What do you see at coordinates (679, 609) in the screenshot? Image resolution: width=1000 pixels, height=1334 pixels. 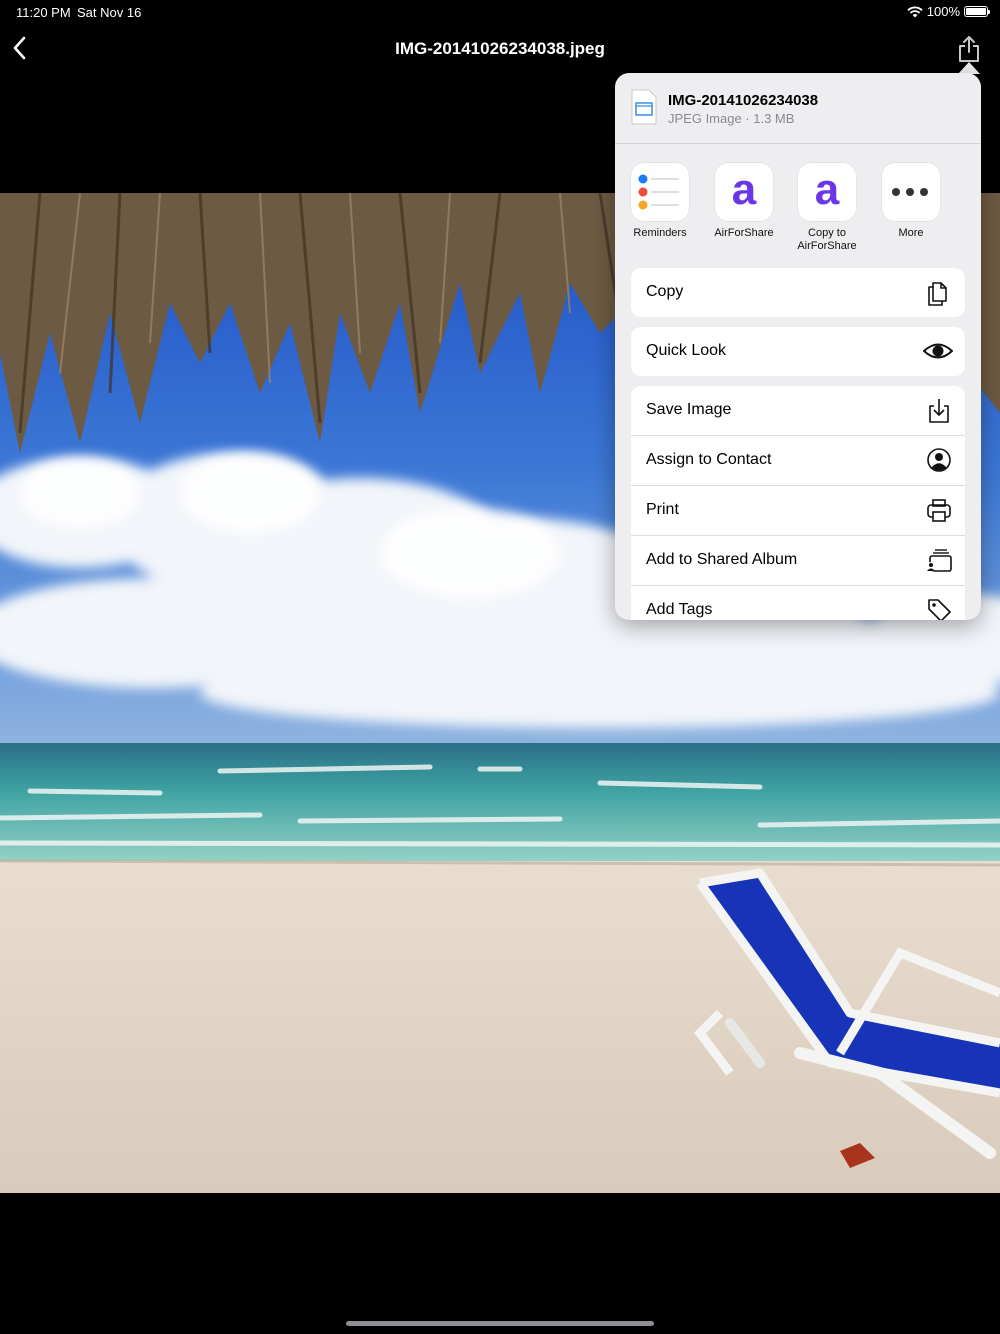 I see `action-label: Add Tags` at bounding box center [679, 609].